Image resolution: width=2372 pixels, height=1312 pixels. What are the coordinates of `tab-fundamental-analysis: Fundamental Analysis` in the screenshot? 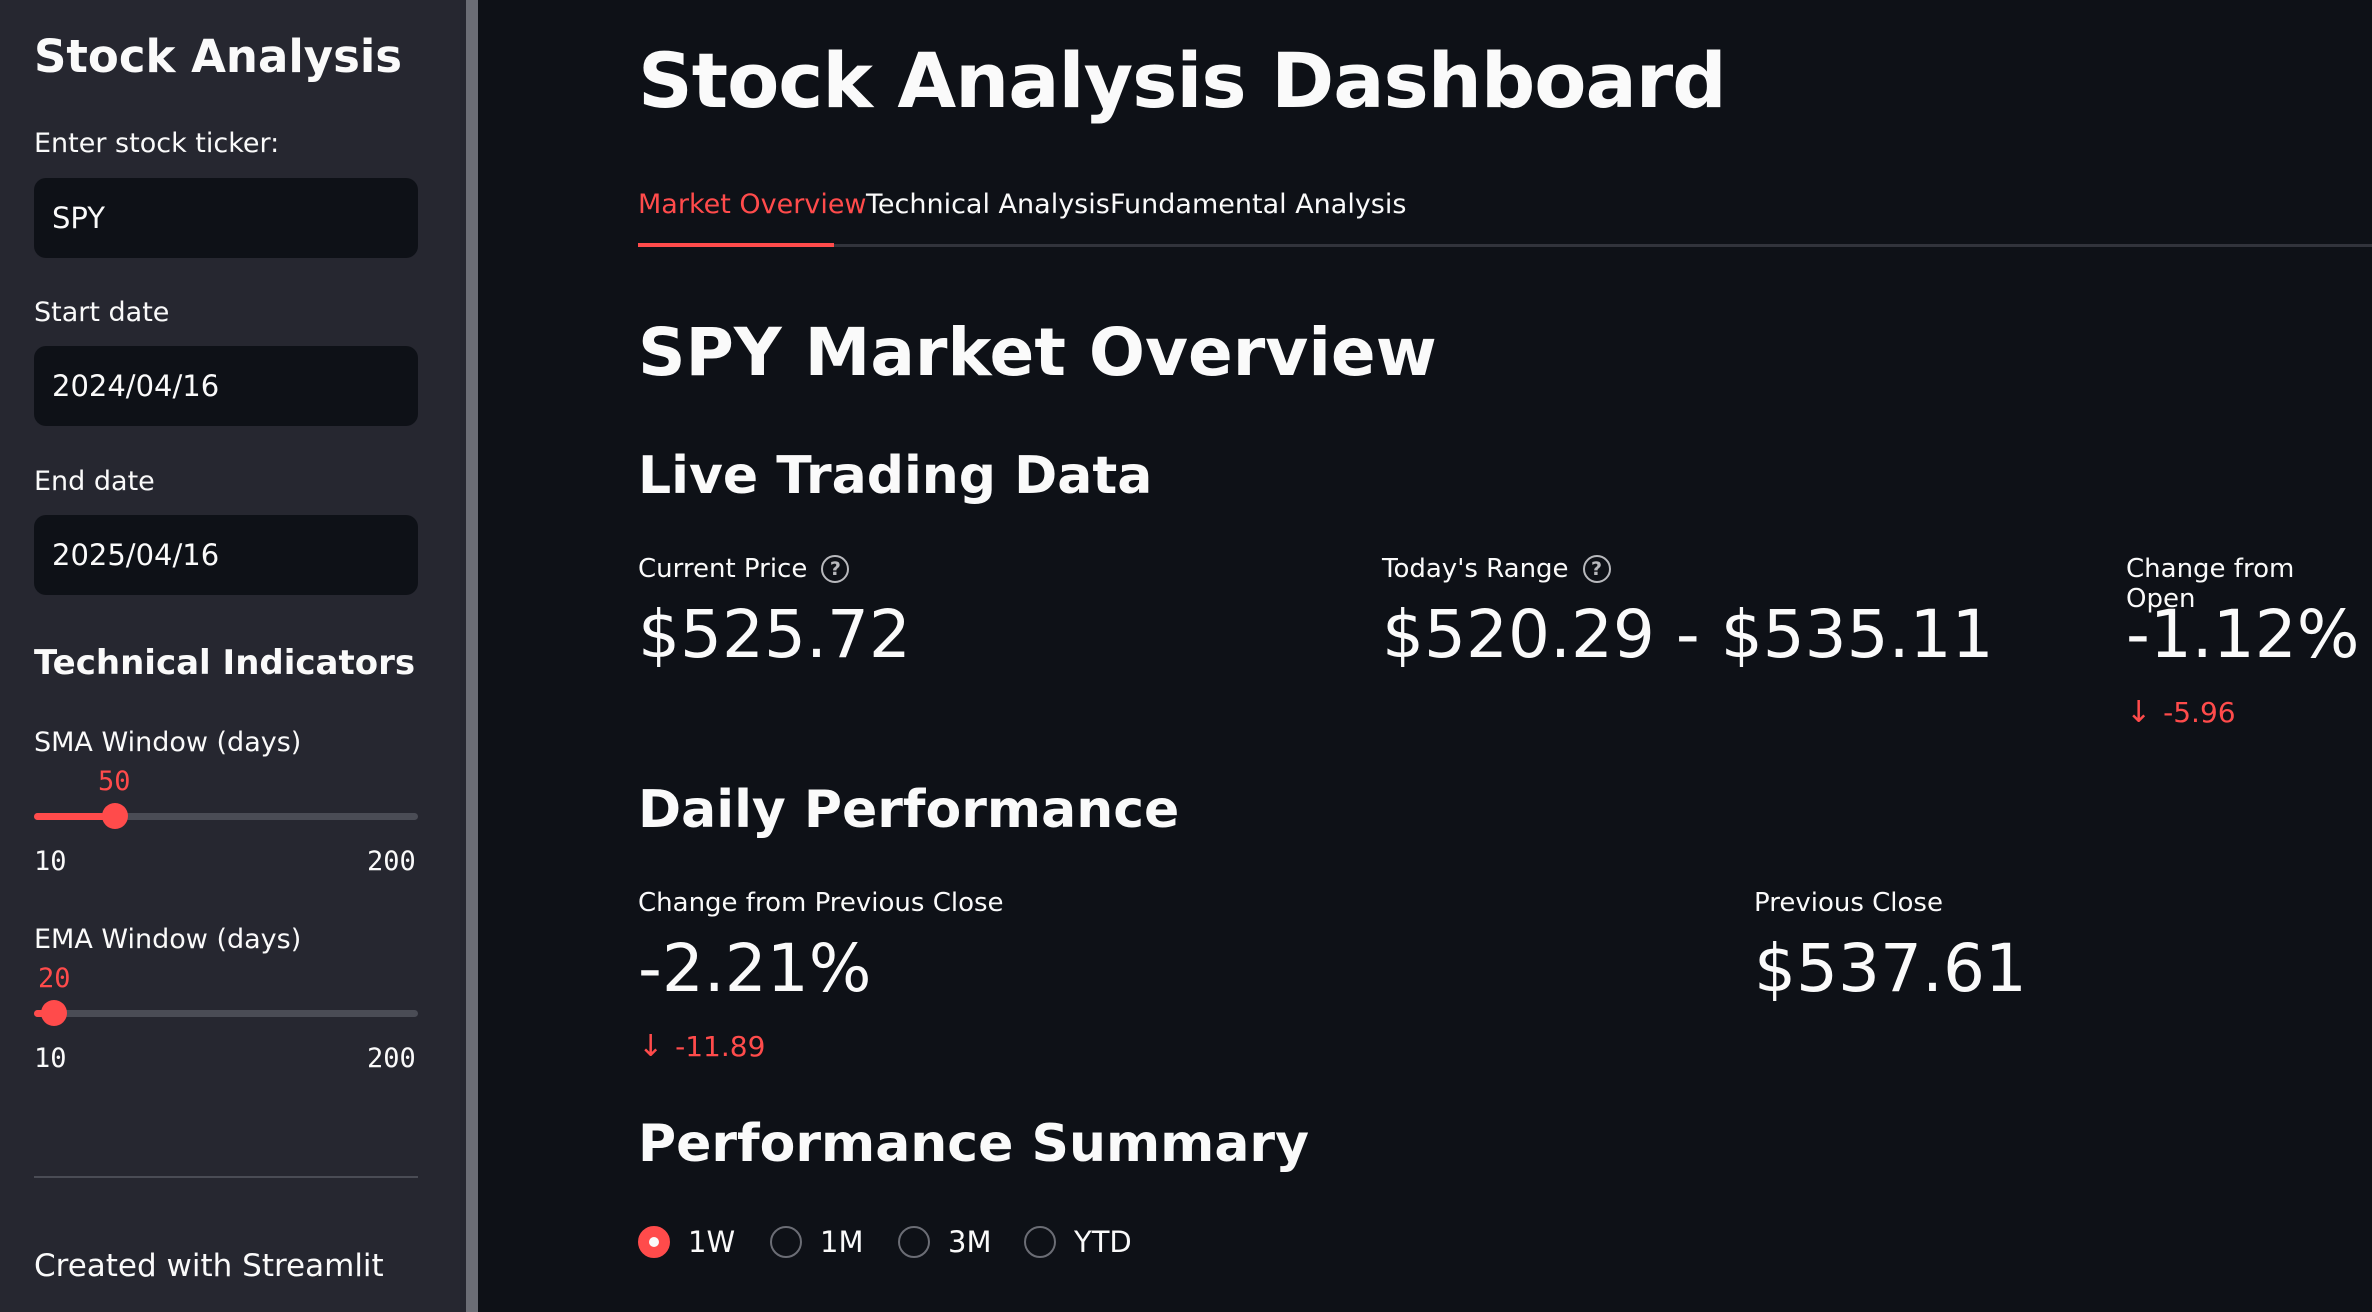 It's located at (1258, 217).